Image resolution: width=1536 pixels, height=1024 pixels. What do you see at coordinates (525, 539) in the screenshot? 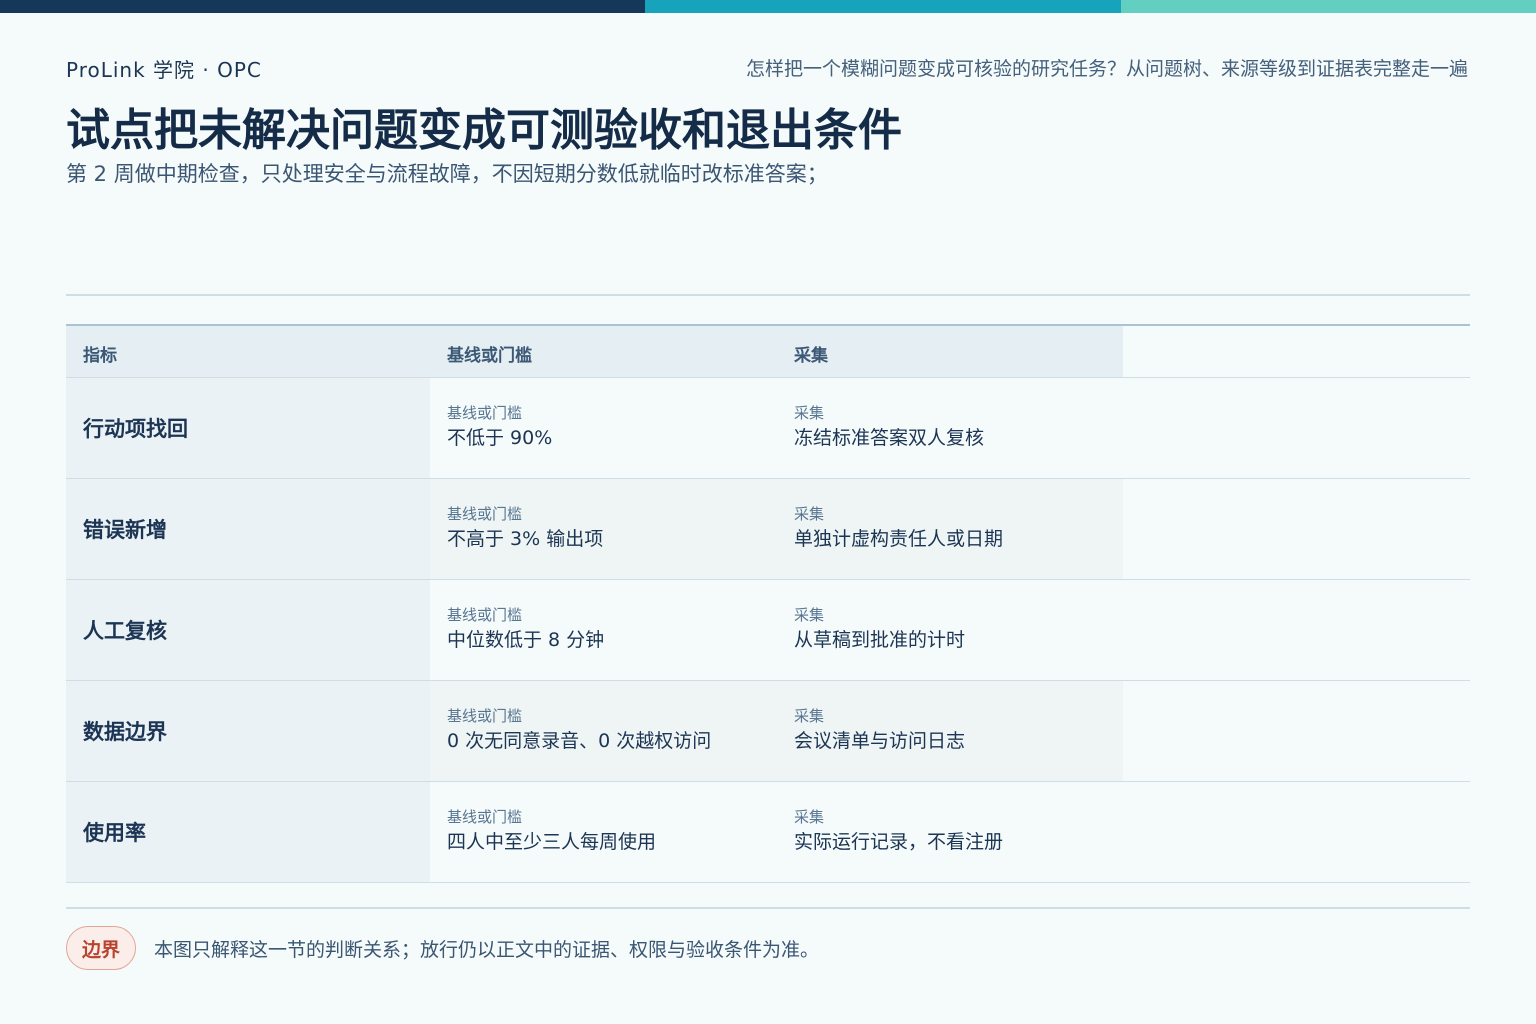
I see `threshold-value: 不高于 3% 输出项` at bounding box center [525, 539].